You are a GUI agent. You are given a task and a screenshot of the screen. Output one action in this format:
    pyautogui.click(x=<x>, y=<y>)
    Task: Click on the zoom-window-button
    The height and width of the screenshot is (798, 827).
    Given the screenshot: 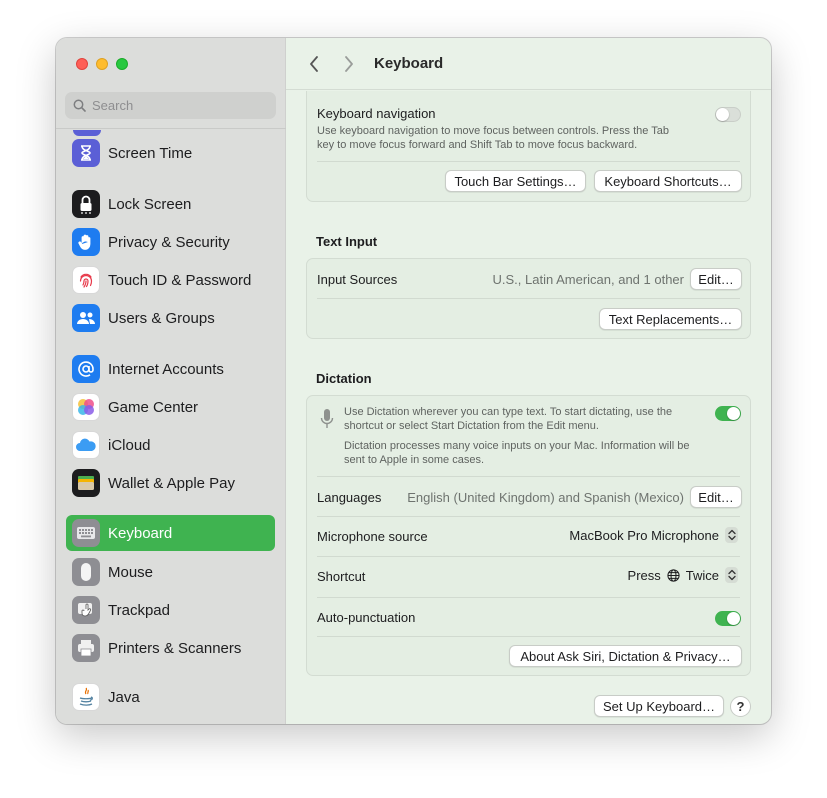 What is the action you would take?
    pyautogui.click(x=122, y=64)
    